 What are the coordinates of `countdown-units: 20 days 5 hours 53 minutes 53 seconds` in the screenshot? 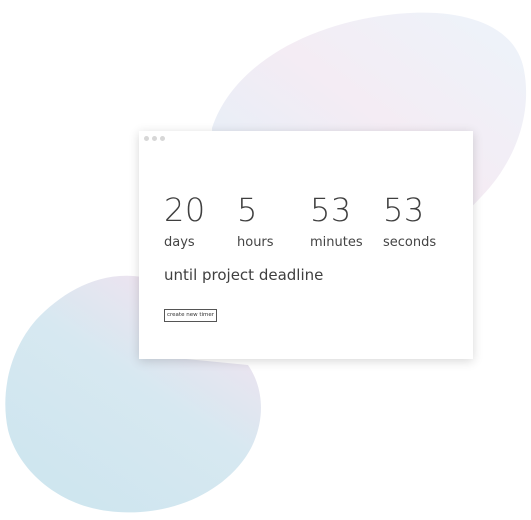 It's located at (313, 222).